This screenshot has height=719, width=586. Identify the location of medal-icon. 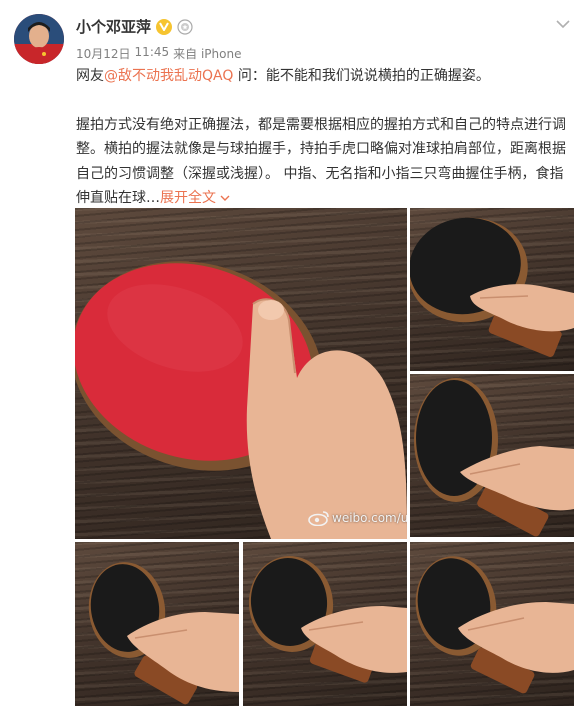
(185, 26).